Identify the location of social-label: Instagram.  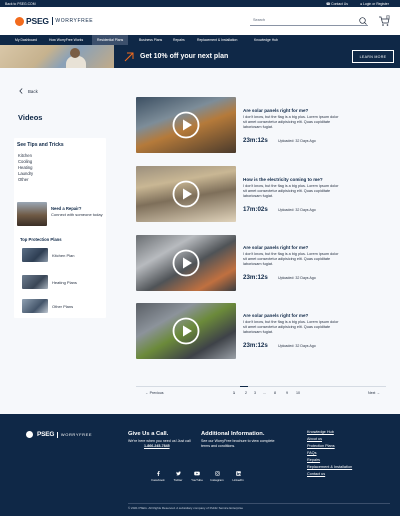
(217, 479).